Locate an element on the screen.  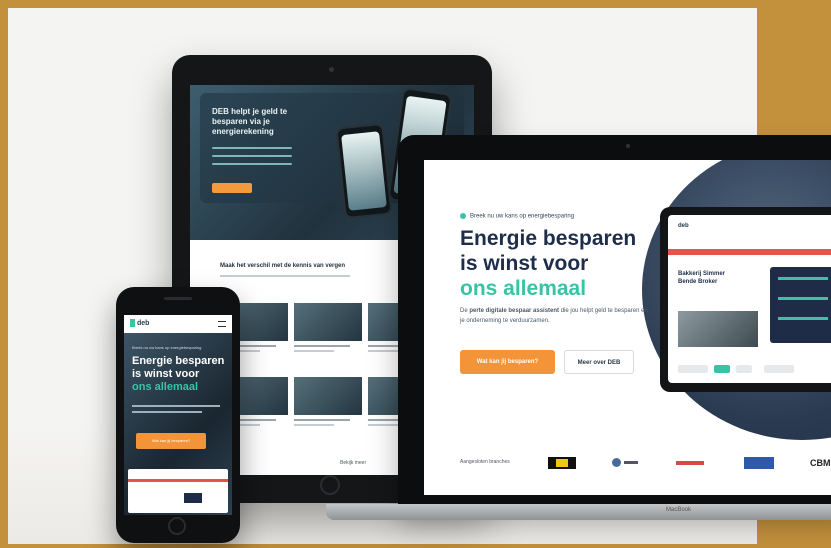
logo-icon is located at coordinates (132, 323).